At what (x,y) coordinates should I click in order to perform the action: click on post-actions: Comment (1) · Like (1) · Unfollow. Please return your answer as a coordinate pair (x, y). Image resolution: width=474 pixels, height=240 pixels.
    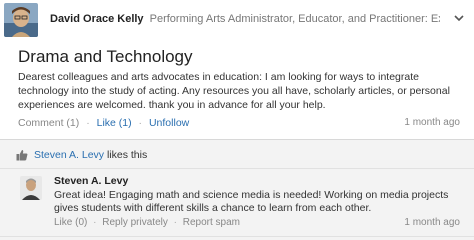
    Looking at the image, I should click on (103, 123).